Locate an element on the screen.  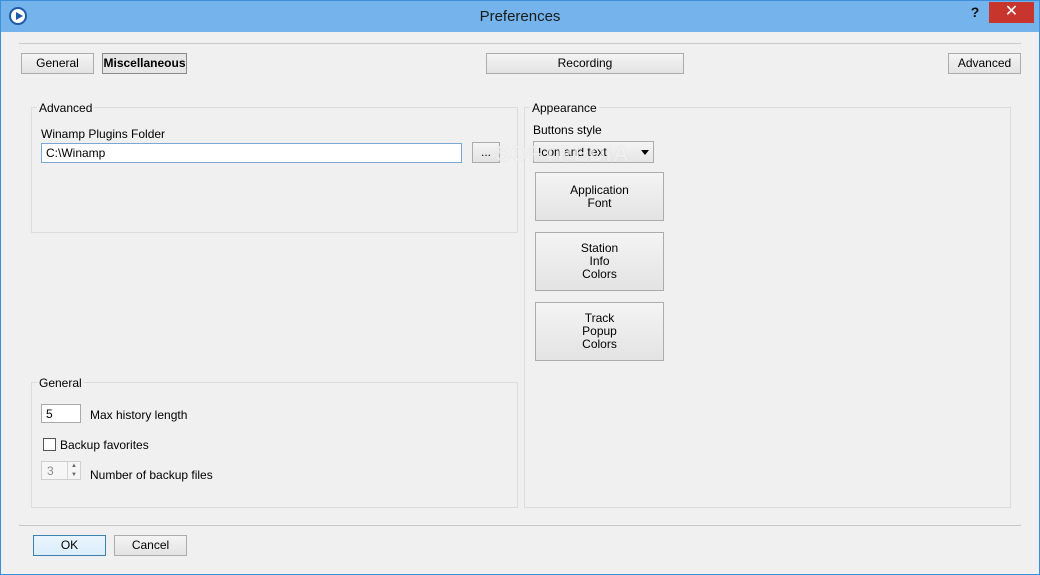
tab-general: General is located at coordinates (57, 63).